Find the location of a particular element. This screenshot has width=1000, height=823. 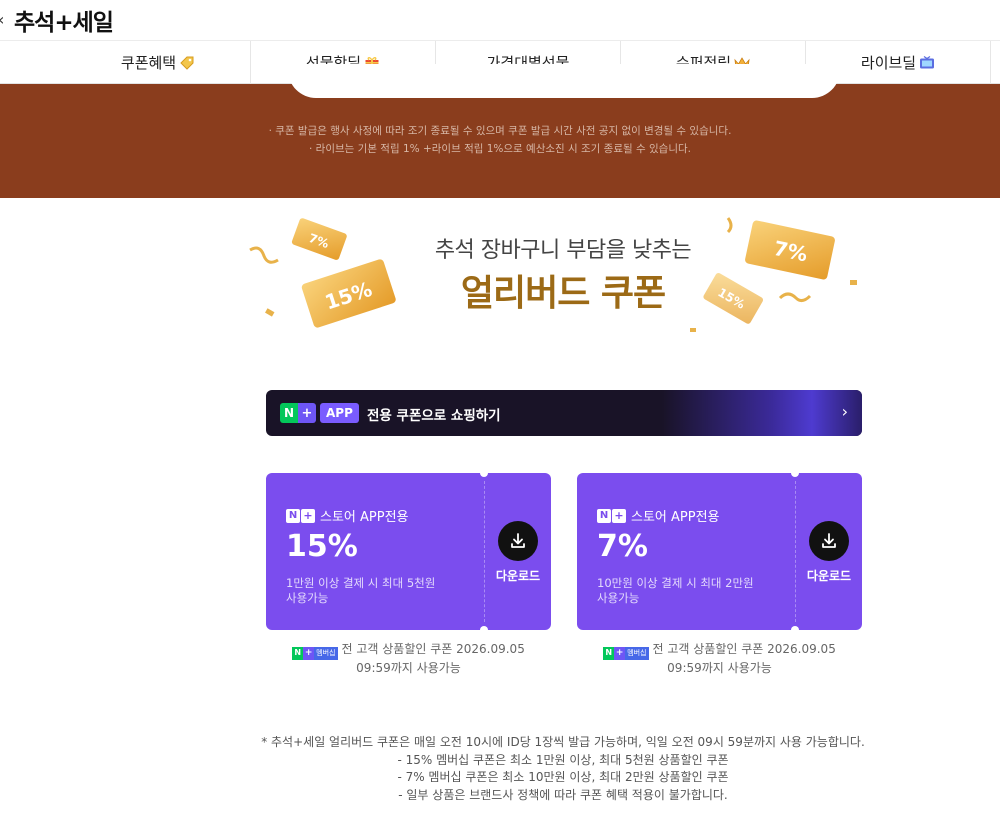

tag-icon is located at coordinates (187, 63).